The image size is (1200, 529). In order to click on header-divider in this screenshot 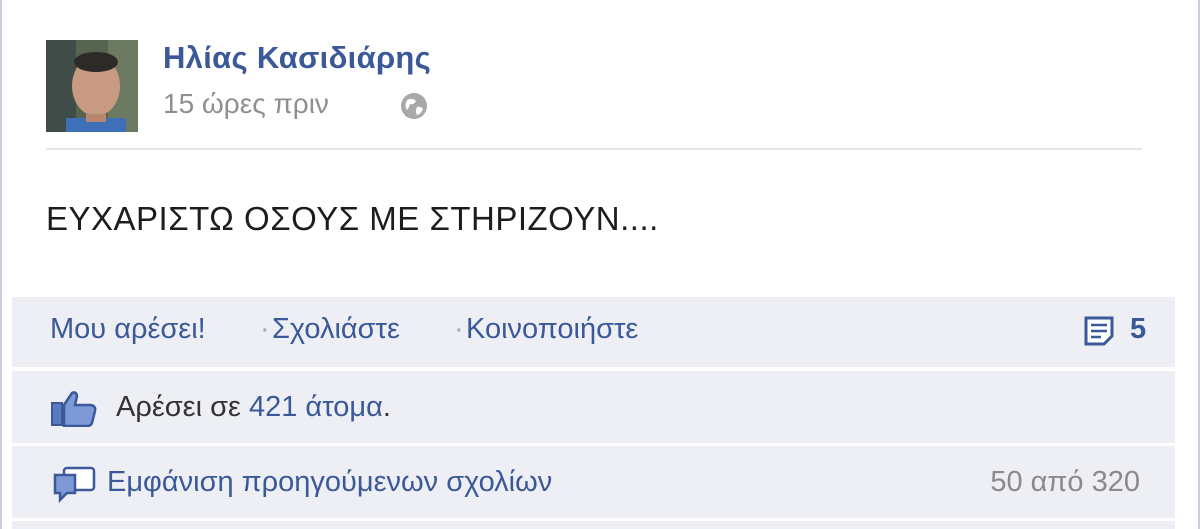, I will do `click(594, 149)`.